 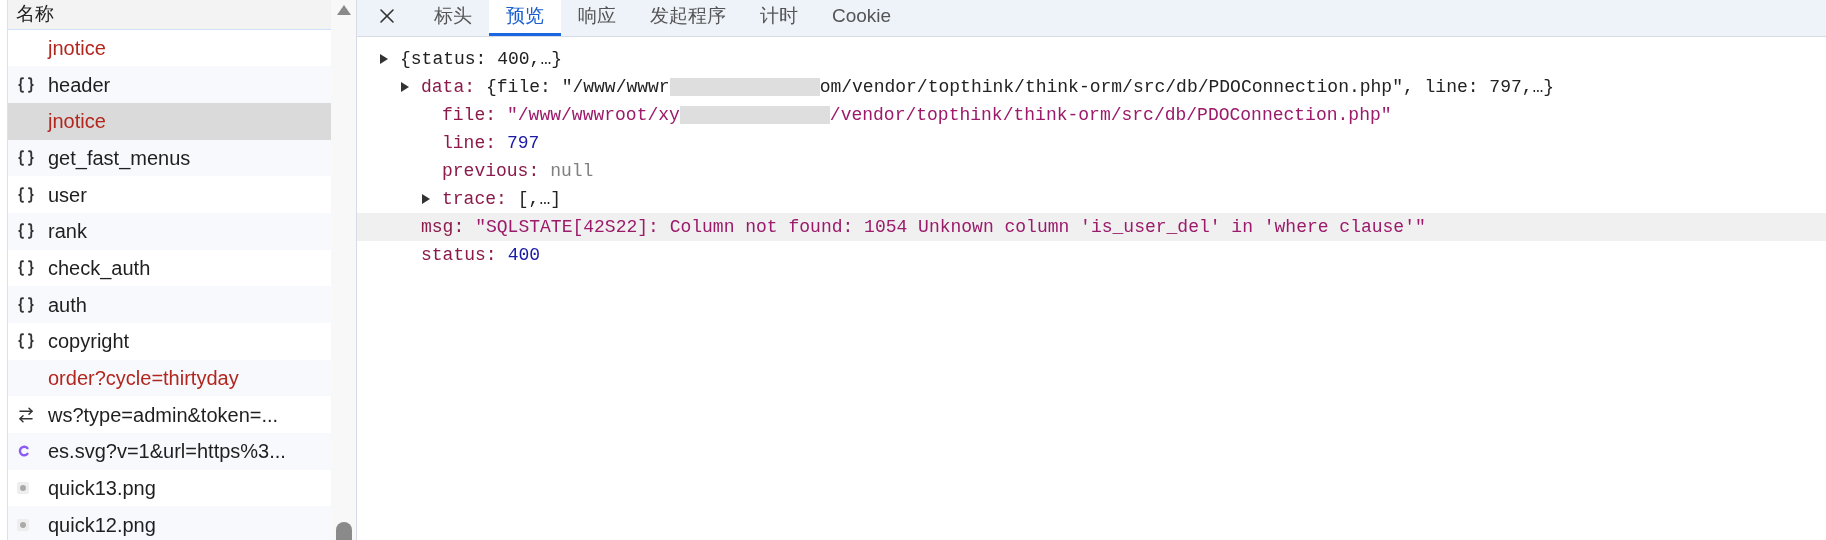 I want to click on json-row: {status: 400,…}, so click(x=1091, y=59).